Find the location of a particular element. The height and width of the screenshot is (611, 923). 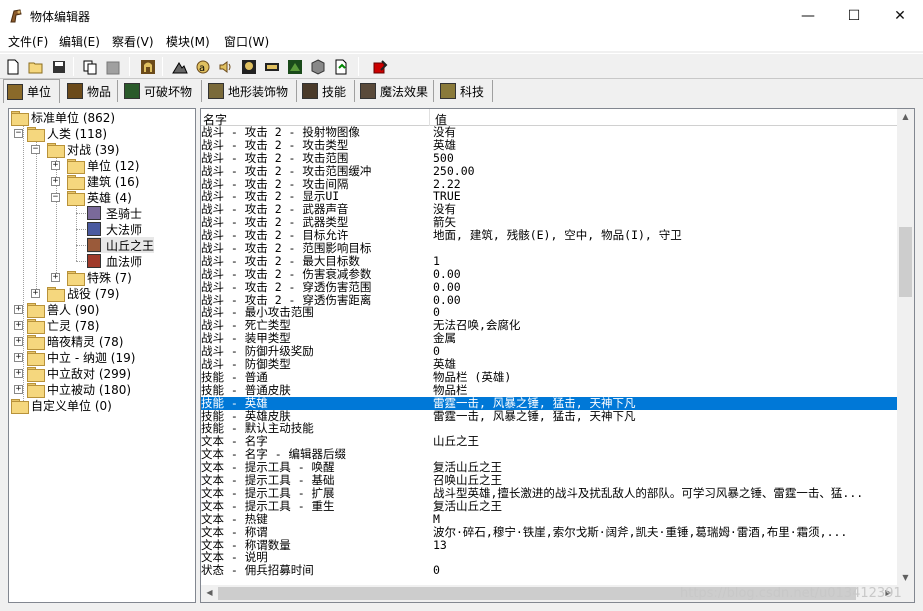

terrain-button is located at coordinates (180, 66).